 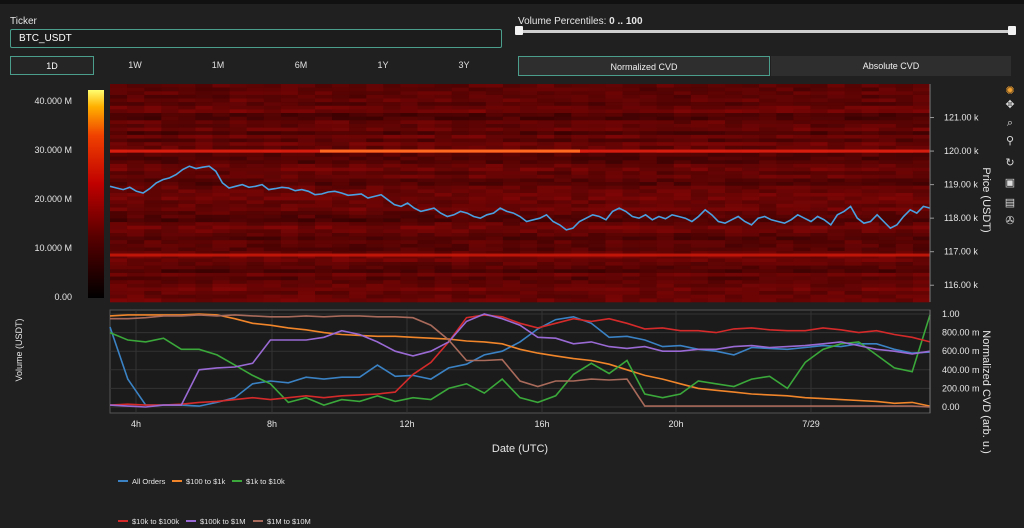 I want to click on settings-icon: ✇, so click(x=1010, y=221).